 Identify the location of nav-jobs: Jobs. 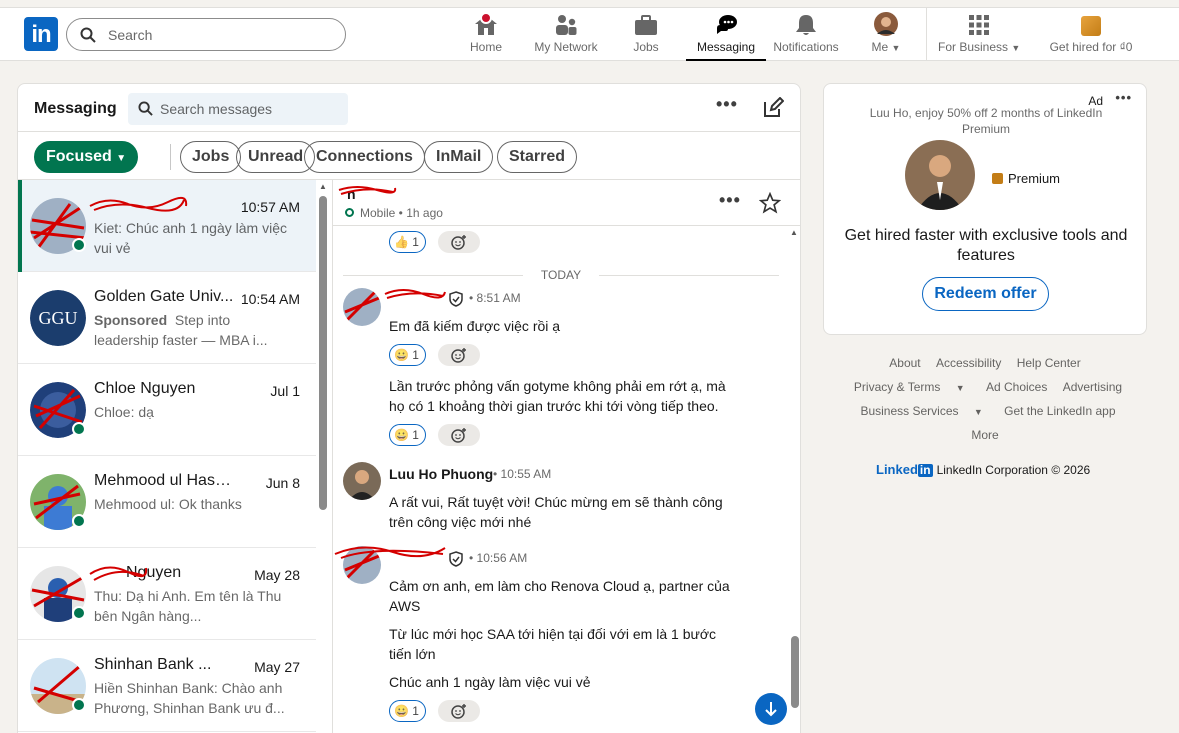
(646, 35).